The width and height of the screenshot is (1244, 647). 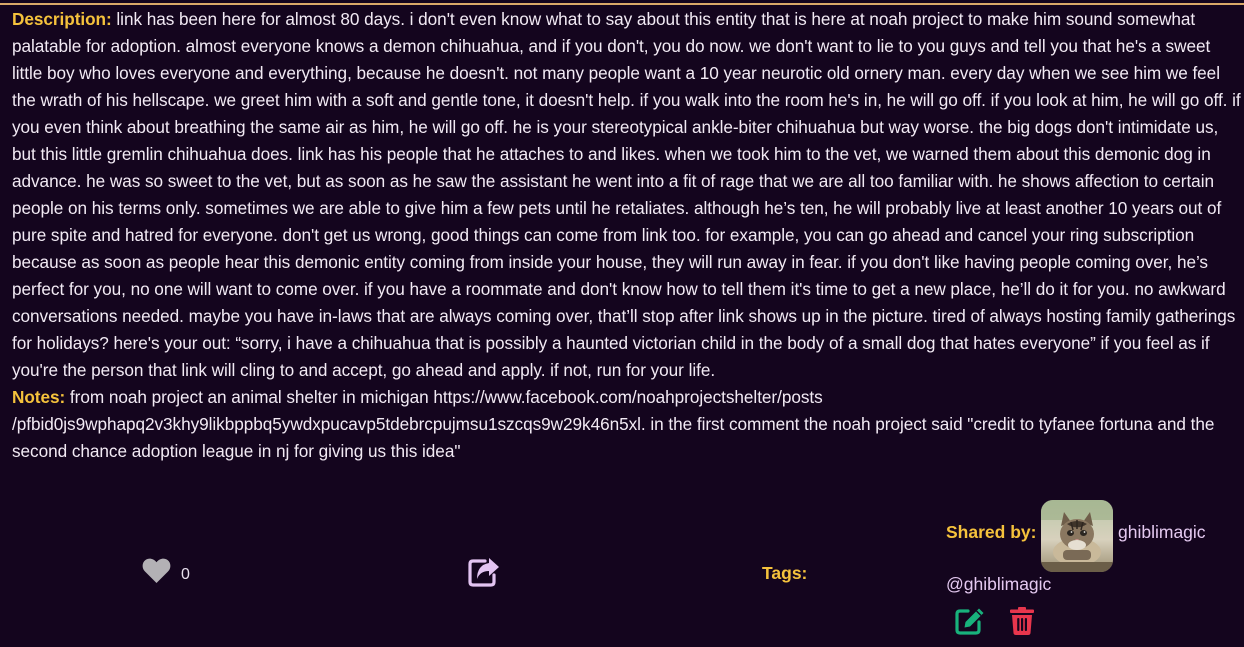 I want to click on description-label: Description:, so click(x=62, y=19).